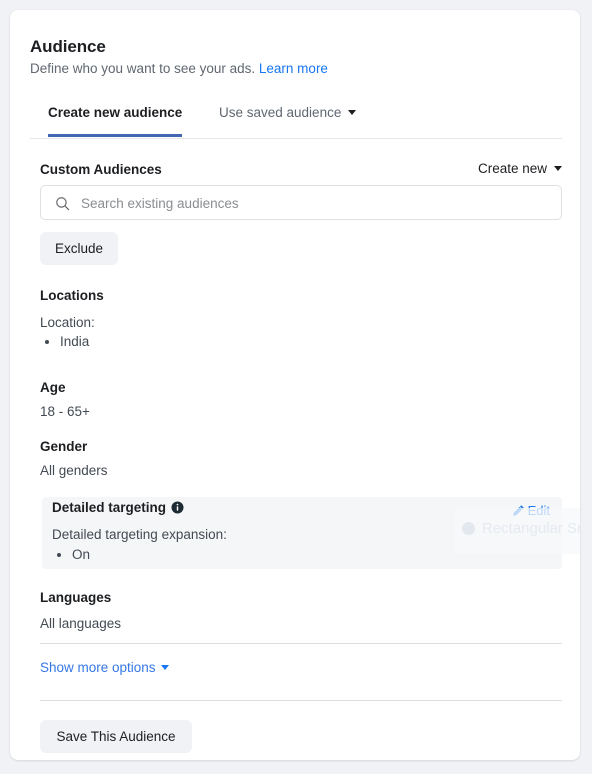 The width and height of the screenshot is (592, 774). What do you see at coordinates (115, 112) in the screenshot?
I see `tab-create-new-audience-label: Create new audience` at bounding box center [115, 112].